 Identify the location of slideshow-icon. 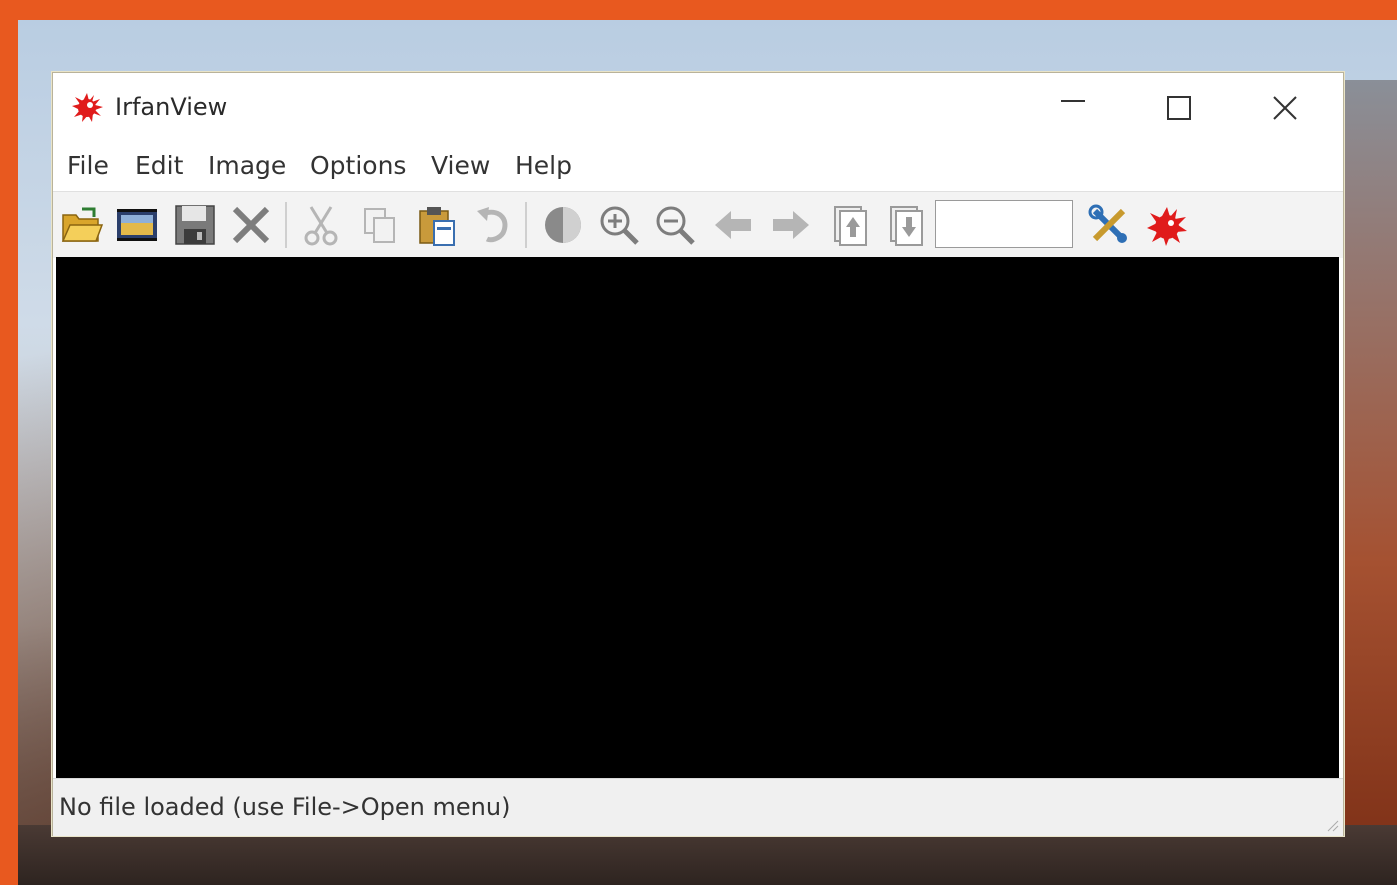
(137, 225).